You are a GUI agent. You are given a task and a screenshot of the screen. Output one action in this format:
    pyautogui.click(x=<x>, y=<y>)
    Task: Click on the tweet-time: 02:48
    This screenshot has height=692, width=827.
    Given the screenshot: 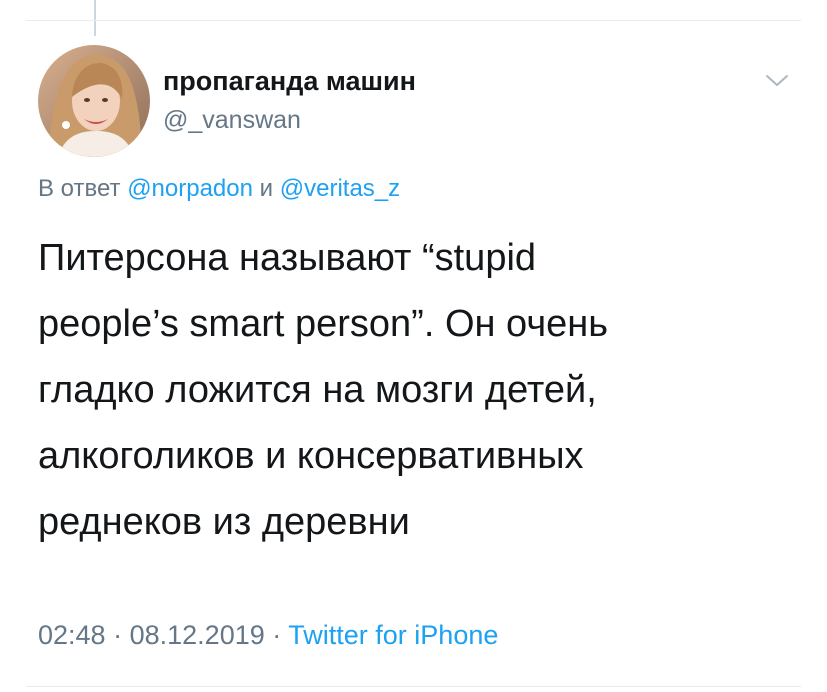 What is the action you would take?
    pyautogui.click(x=72, y=635)
    